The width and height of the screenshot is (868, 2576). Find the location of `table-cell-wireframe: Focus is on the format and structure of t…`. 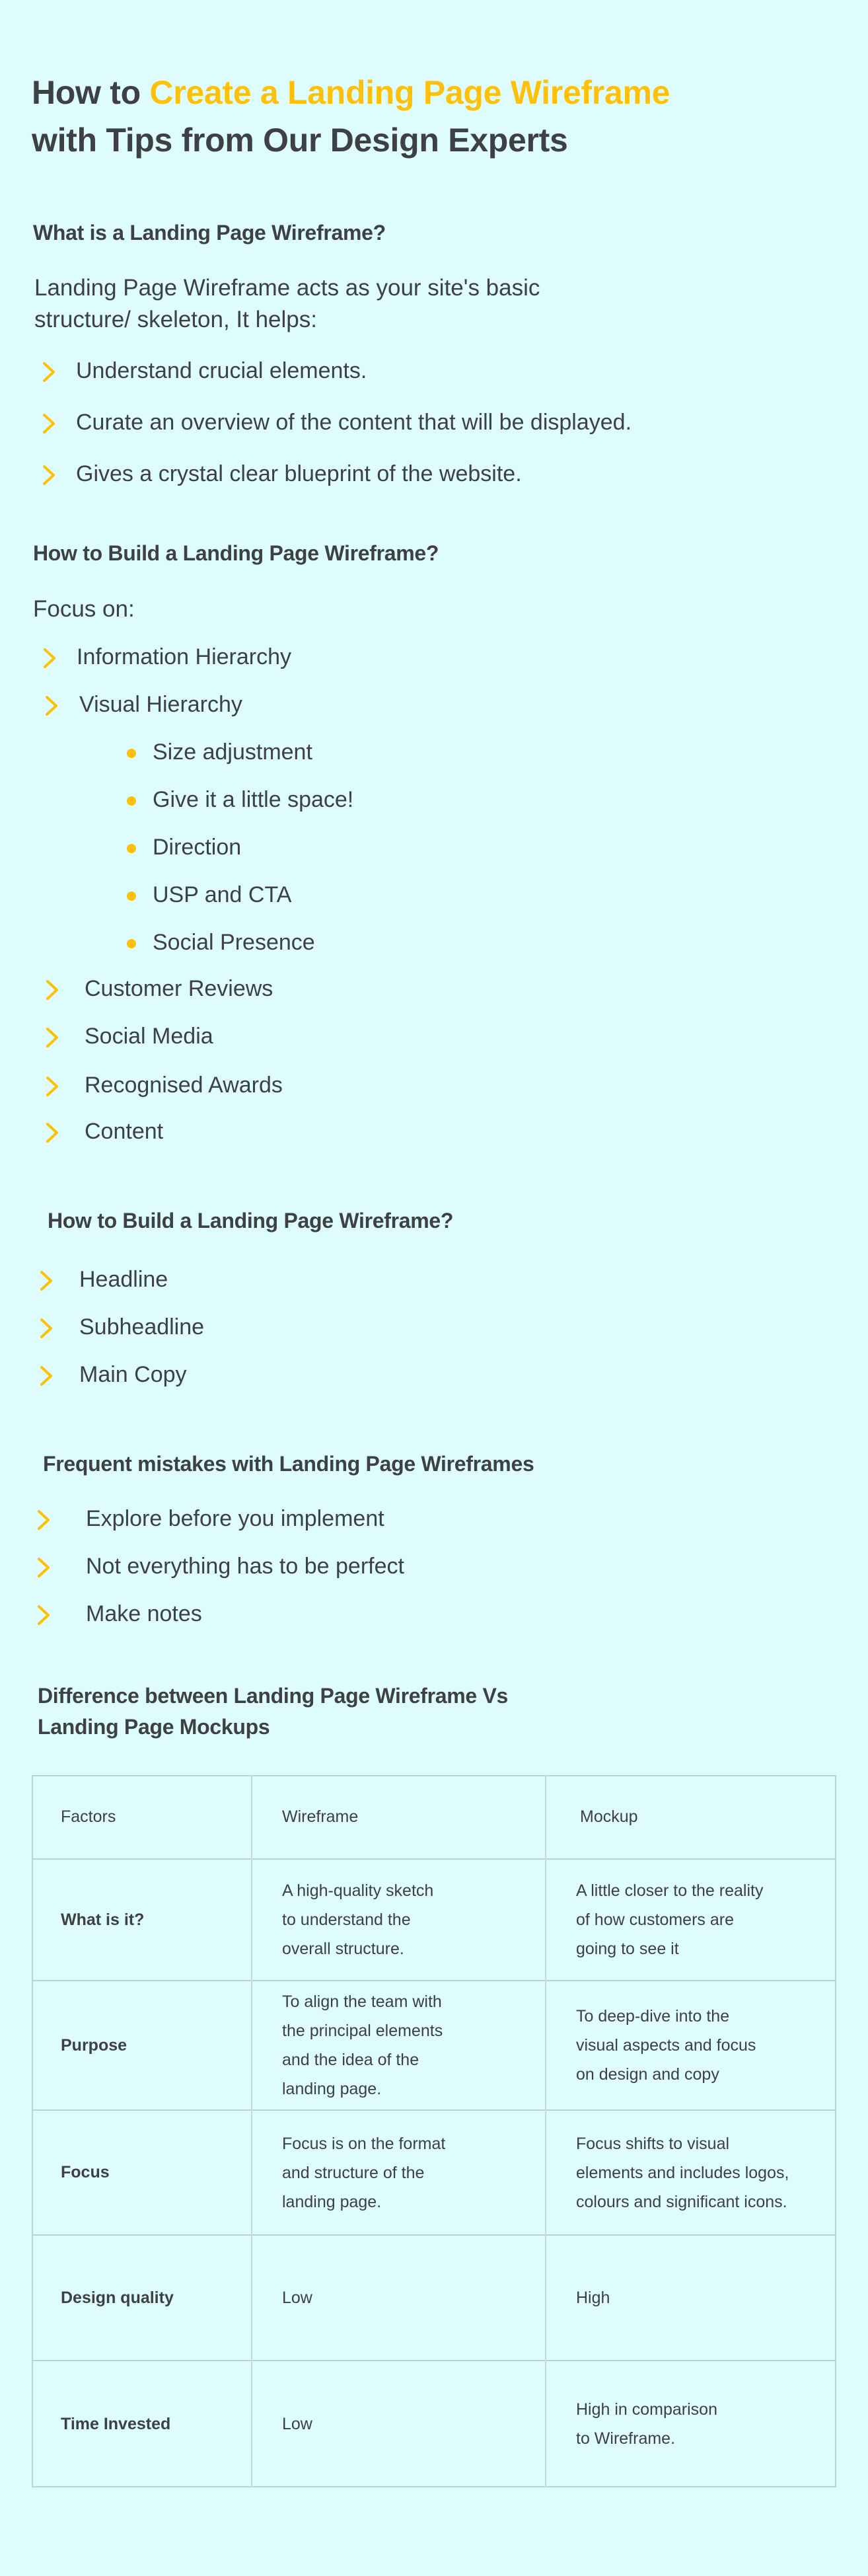

table-cell-wireframe: Focus is on the format and structure of t… is located at coordinates (410, 2173).